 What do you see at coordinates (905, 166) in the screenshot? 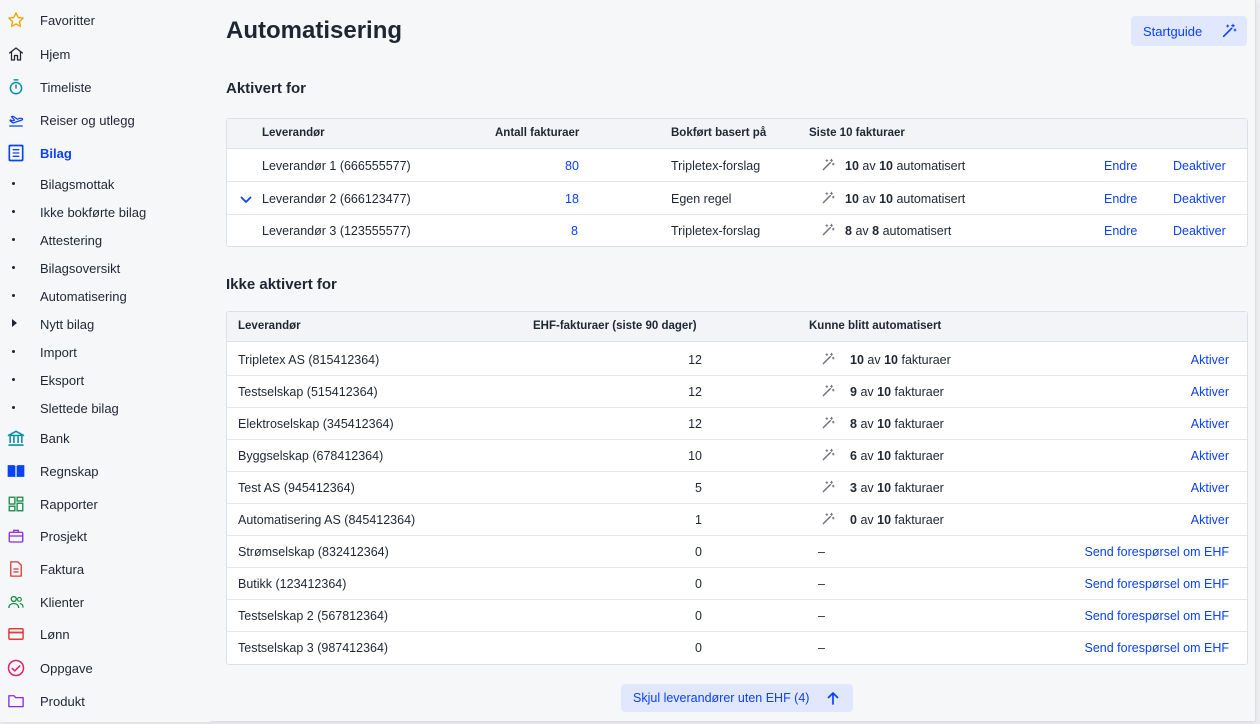
I see `automation-status: 10 av 10 automatisert` at bounding box center [905, 166].